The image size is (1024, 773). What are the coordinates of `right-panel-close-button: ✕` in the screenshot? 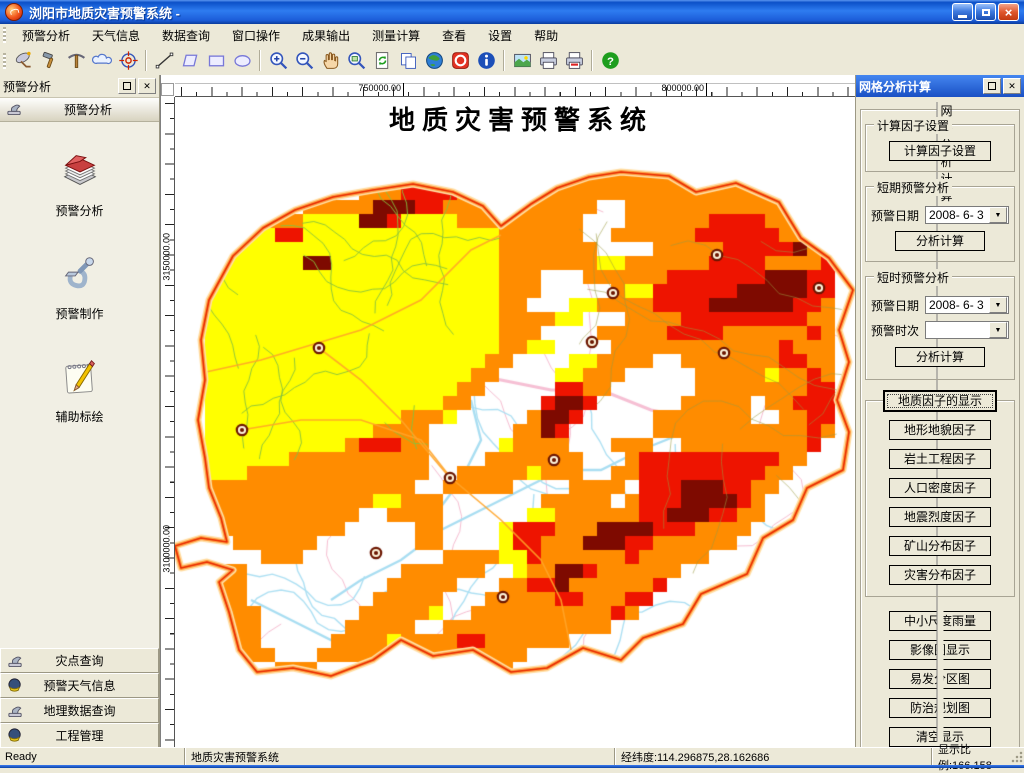 It's located at (1012, 86).